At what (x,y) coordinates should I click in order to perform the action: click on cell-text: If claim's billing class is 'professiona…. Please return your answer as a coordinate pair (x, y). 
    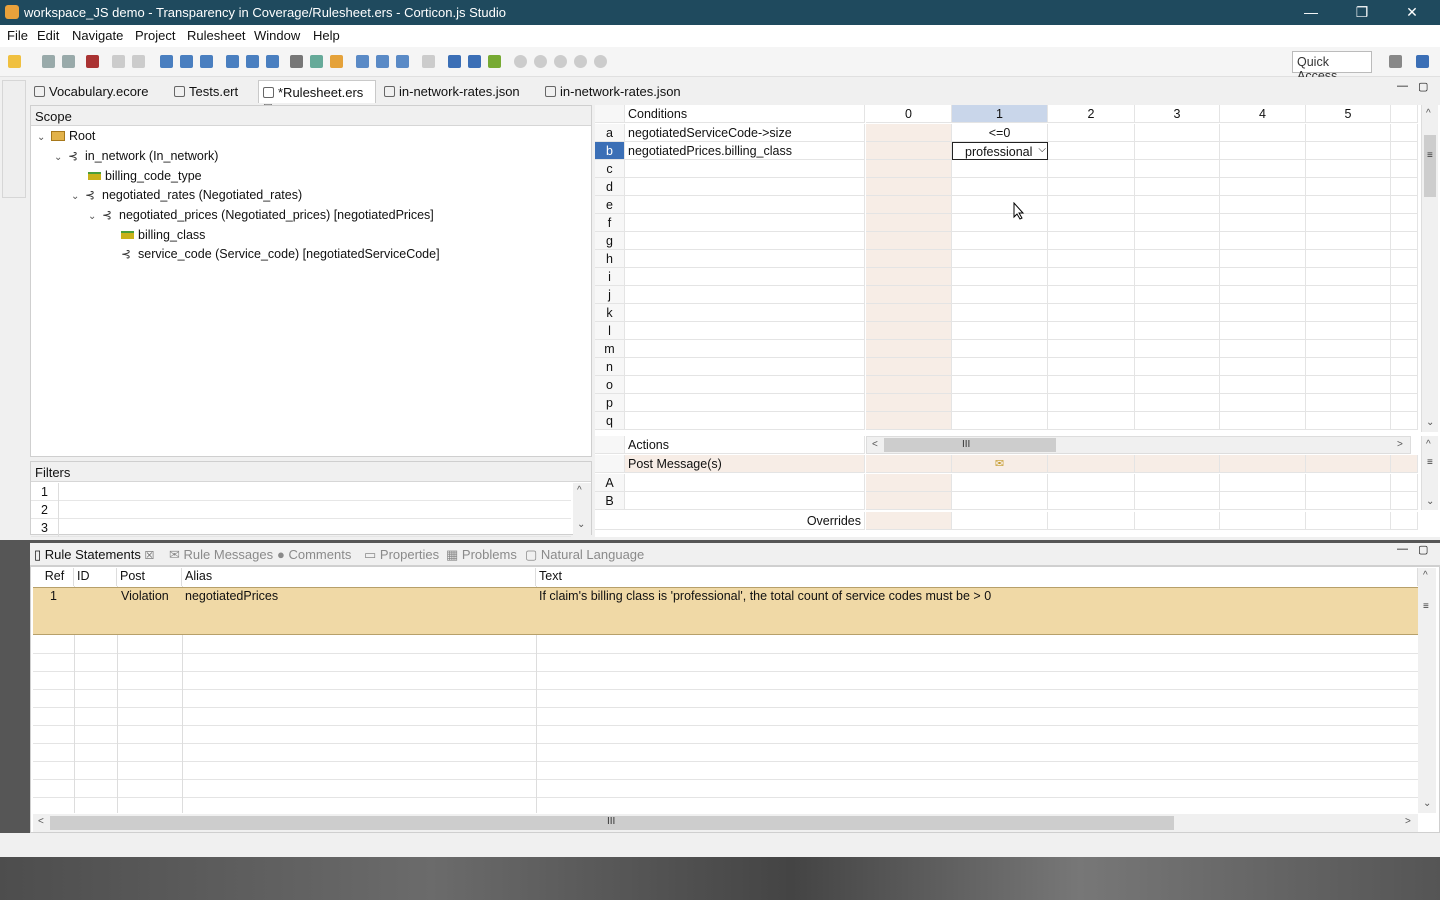
    Looking at the image, I should click on (765, 596).